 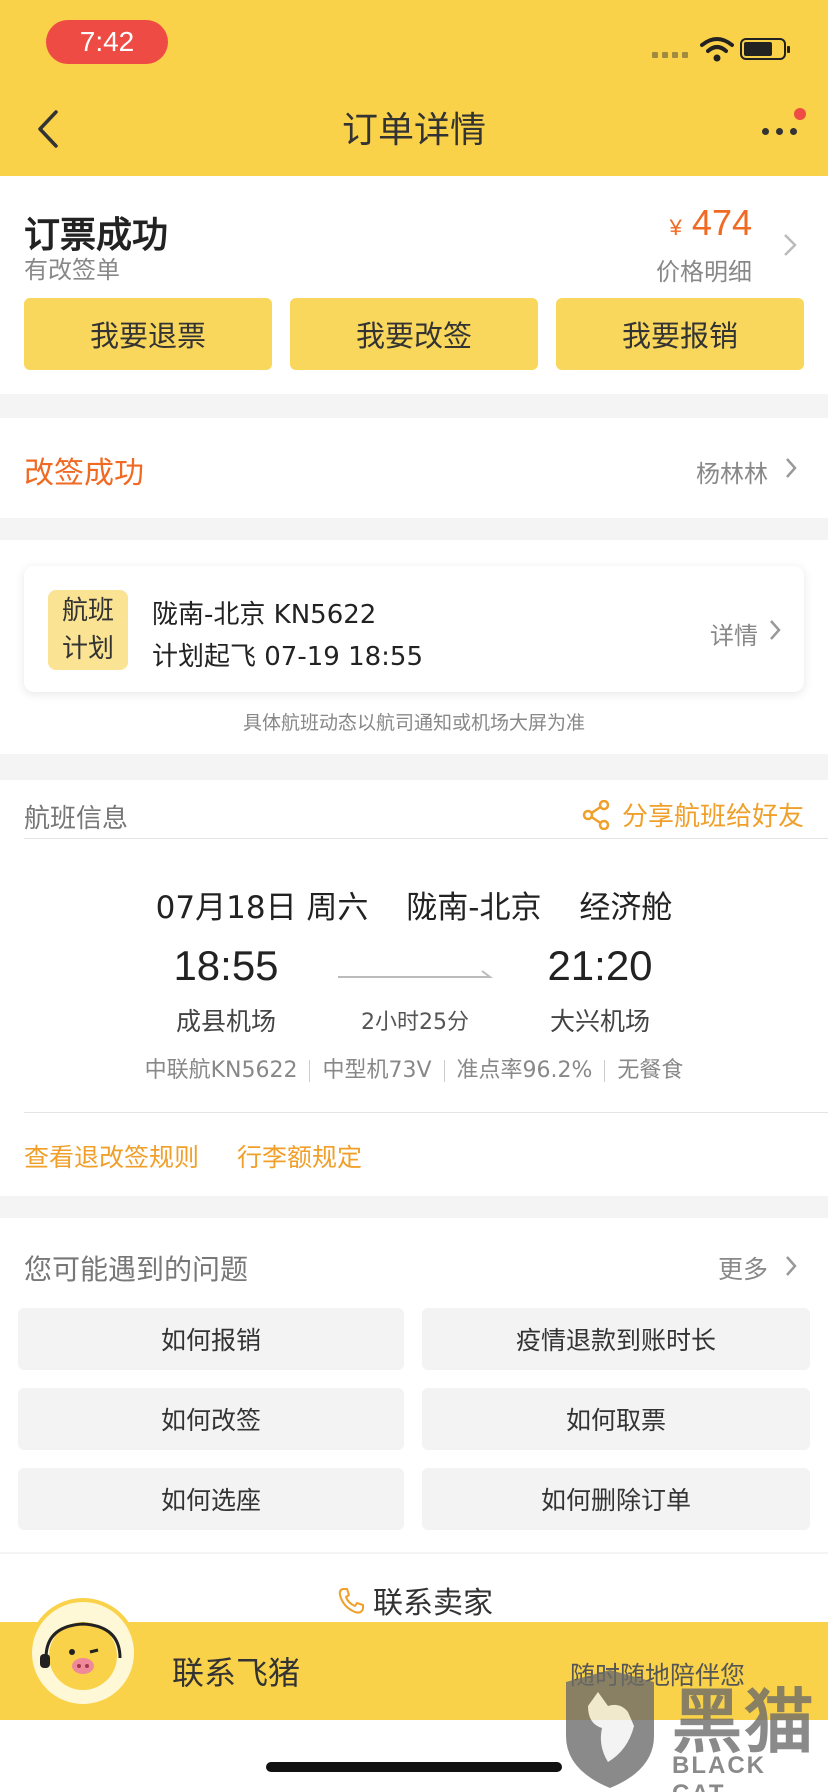 I want to click on policy-links: 查看退改签规则 行李额规定, so click(x=193, y=1156).